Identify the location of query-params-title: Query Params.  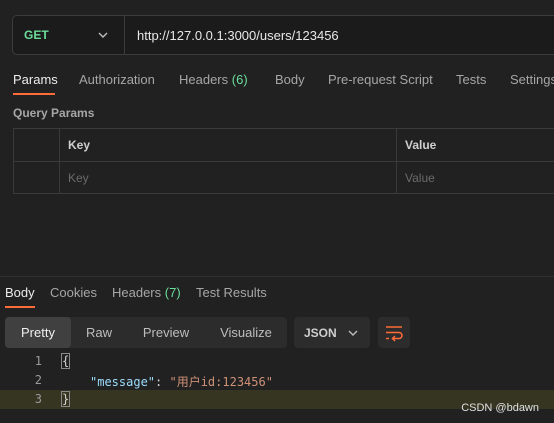
(54, 113).